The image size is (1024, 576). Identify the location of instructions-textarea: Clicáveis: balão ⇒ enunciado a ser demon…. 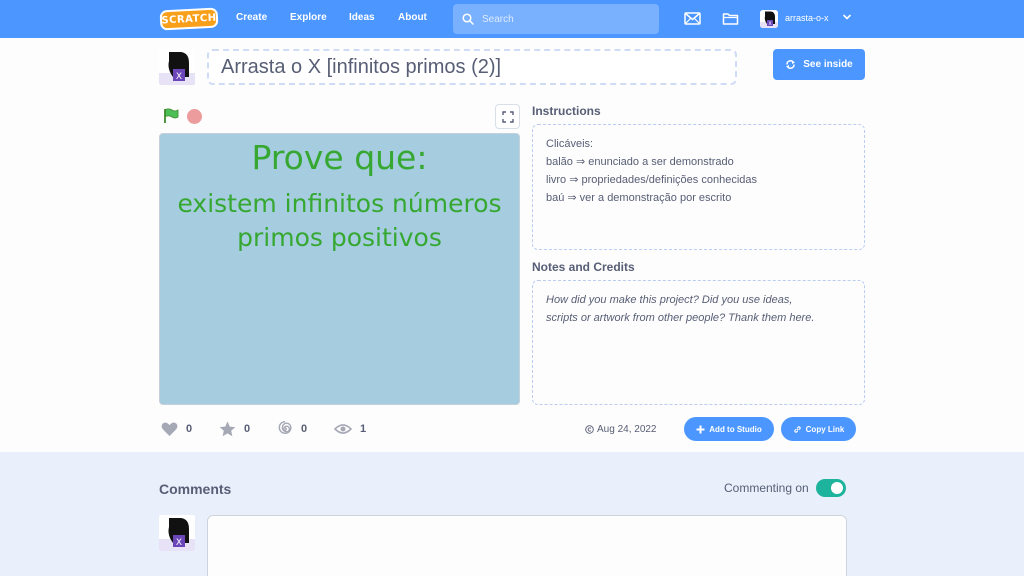
(698, 187).